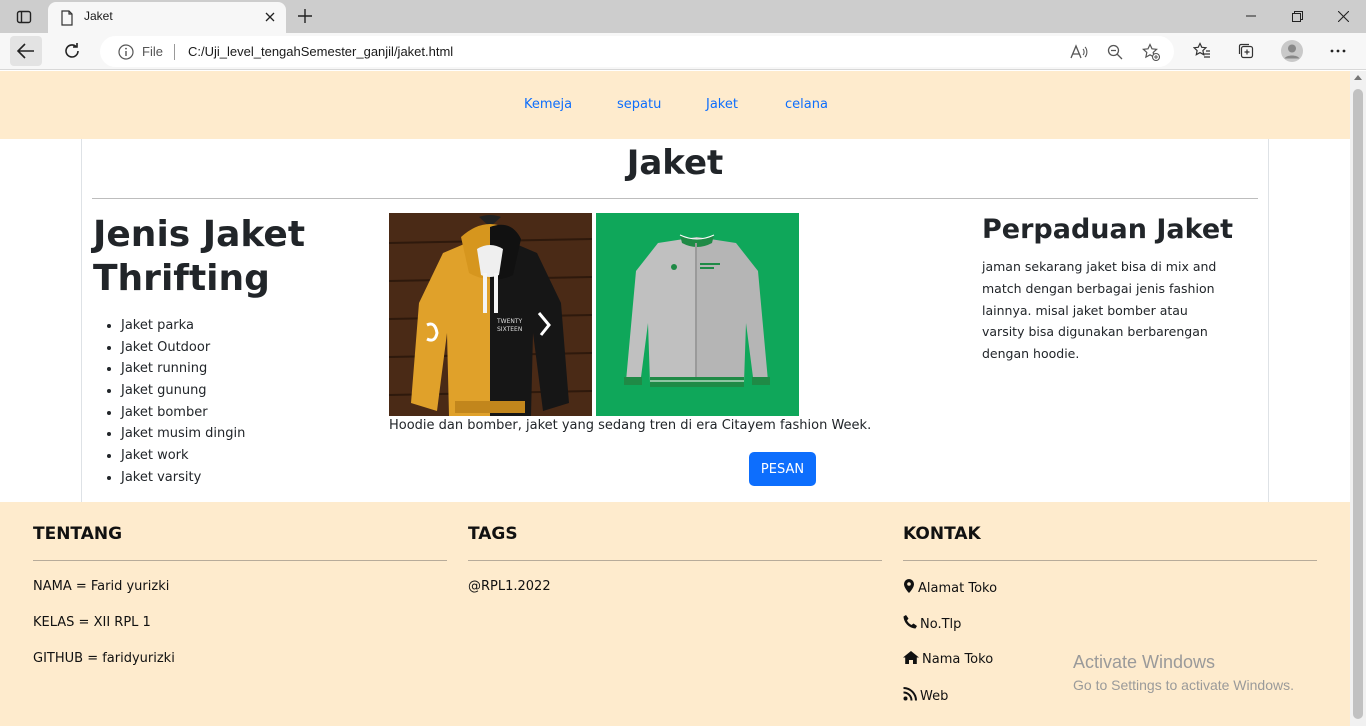 This screenshot has height=726, width=1366. What do you see at coordinates (1358, 404) in the screenshot?
I see `scrollbar-thumb` at bounding box center [1358, 404].